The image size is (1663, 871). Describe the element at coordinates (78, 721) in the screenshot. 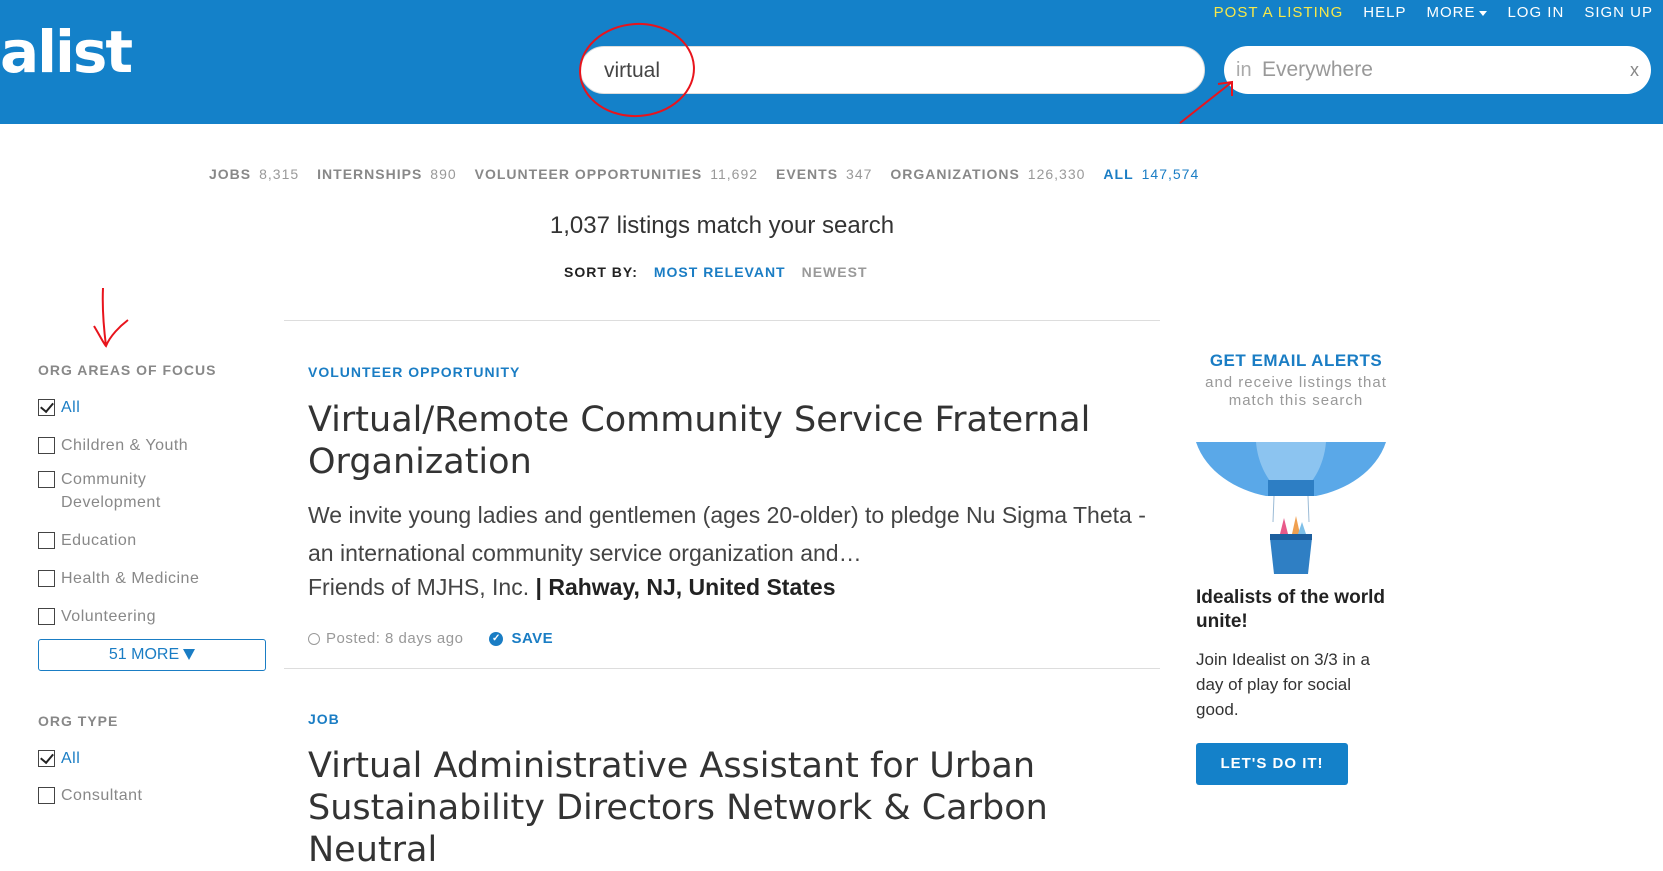

I see `filter-title-type: ORG TYPE` at that location.